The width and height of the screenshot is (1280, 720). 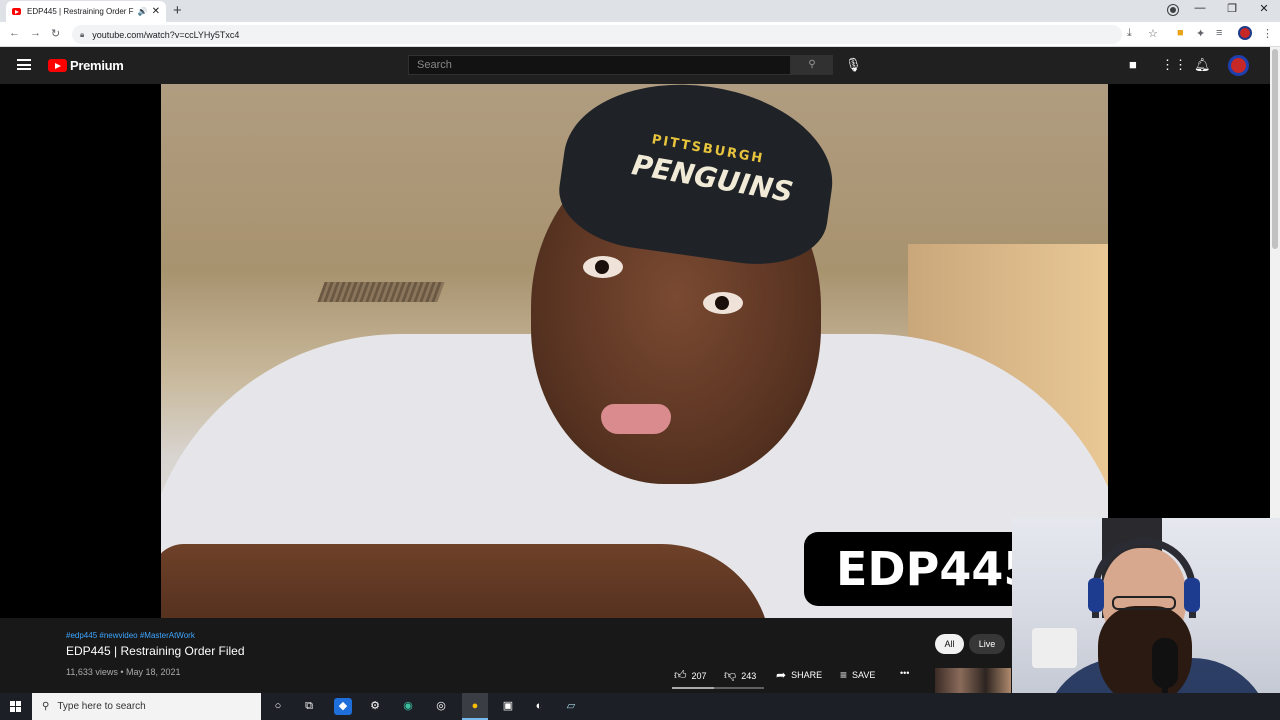 What do you see at coordinates (693, 688) in the screenshot?
I see `like-ratio-fill` at bounding box center [693, 688].